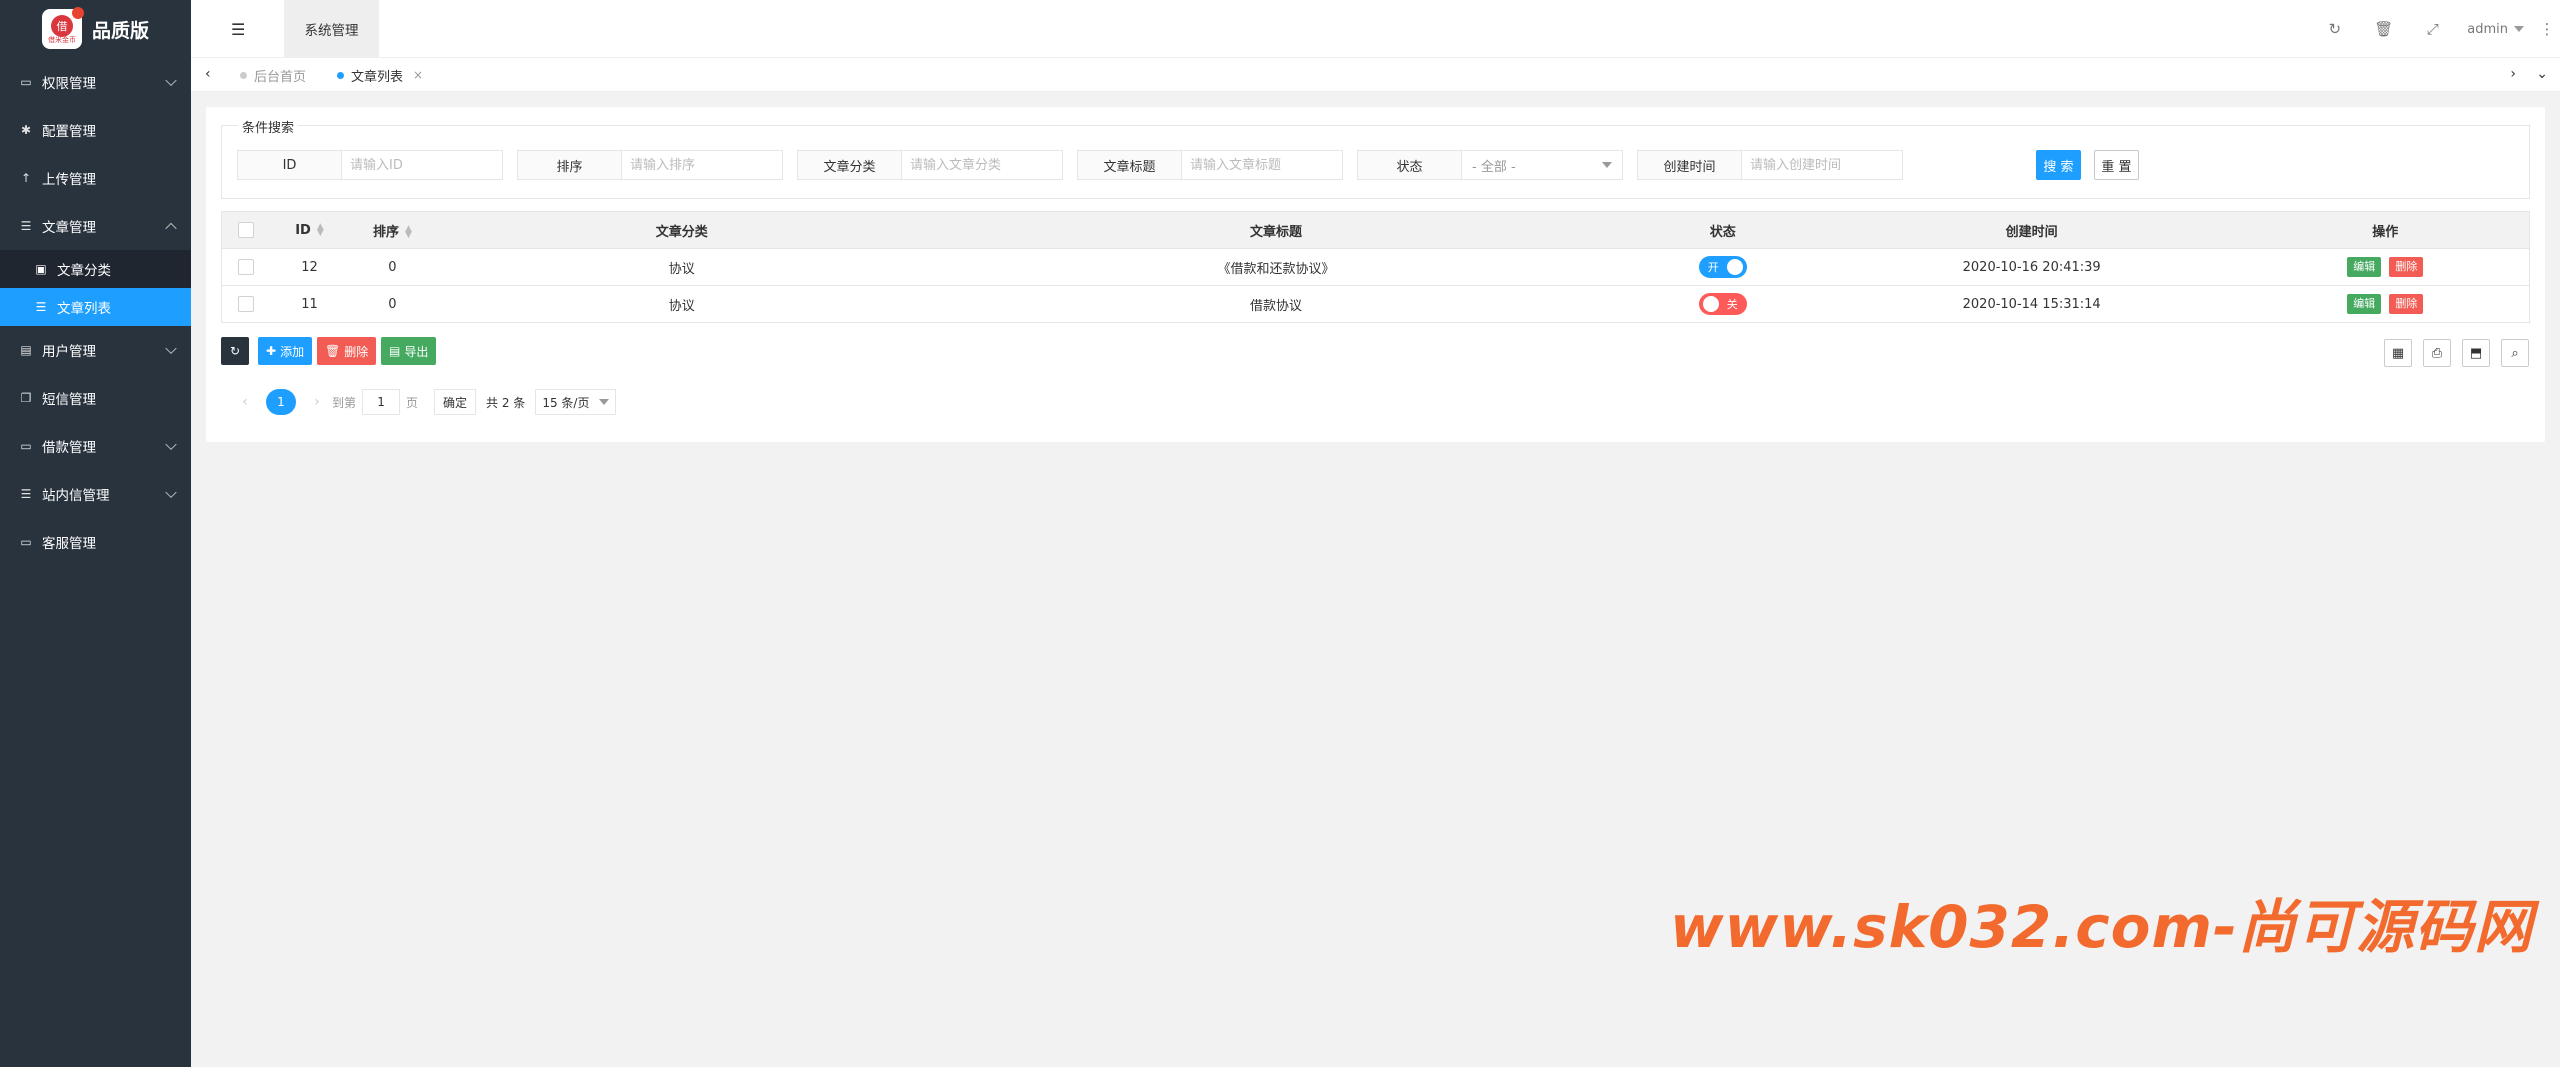 The width and height of the screenshot is (2560, 1067). Describe the element at coordinates (95, 269) in the screenshot. I see `sidebar-subitem-article-category: ▣ 文章分类` at that location.